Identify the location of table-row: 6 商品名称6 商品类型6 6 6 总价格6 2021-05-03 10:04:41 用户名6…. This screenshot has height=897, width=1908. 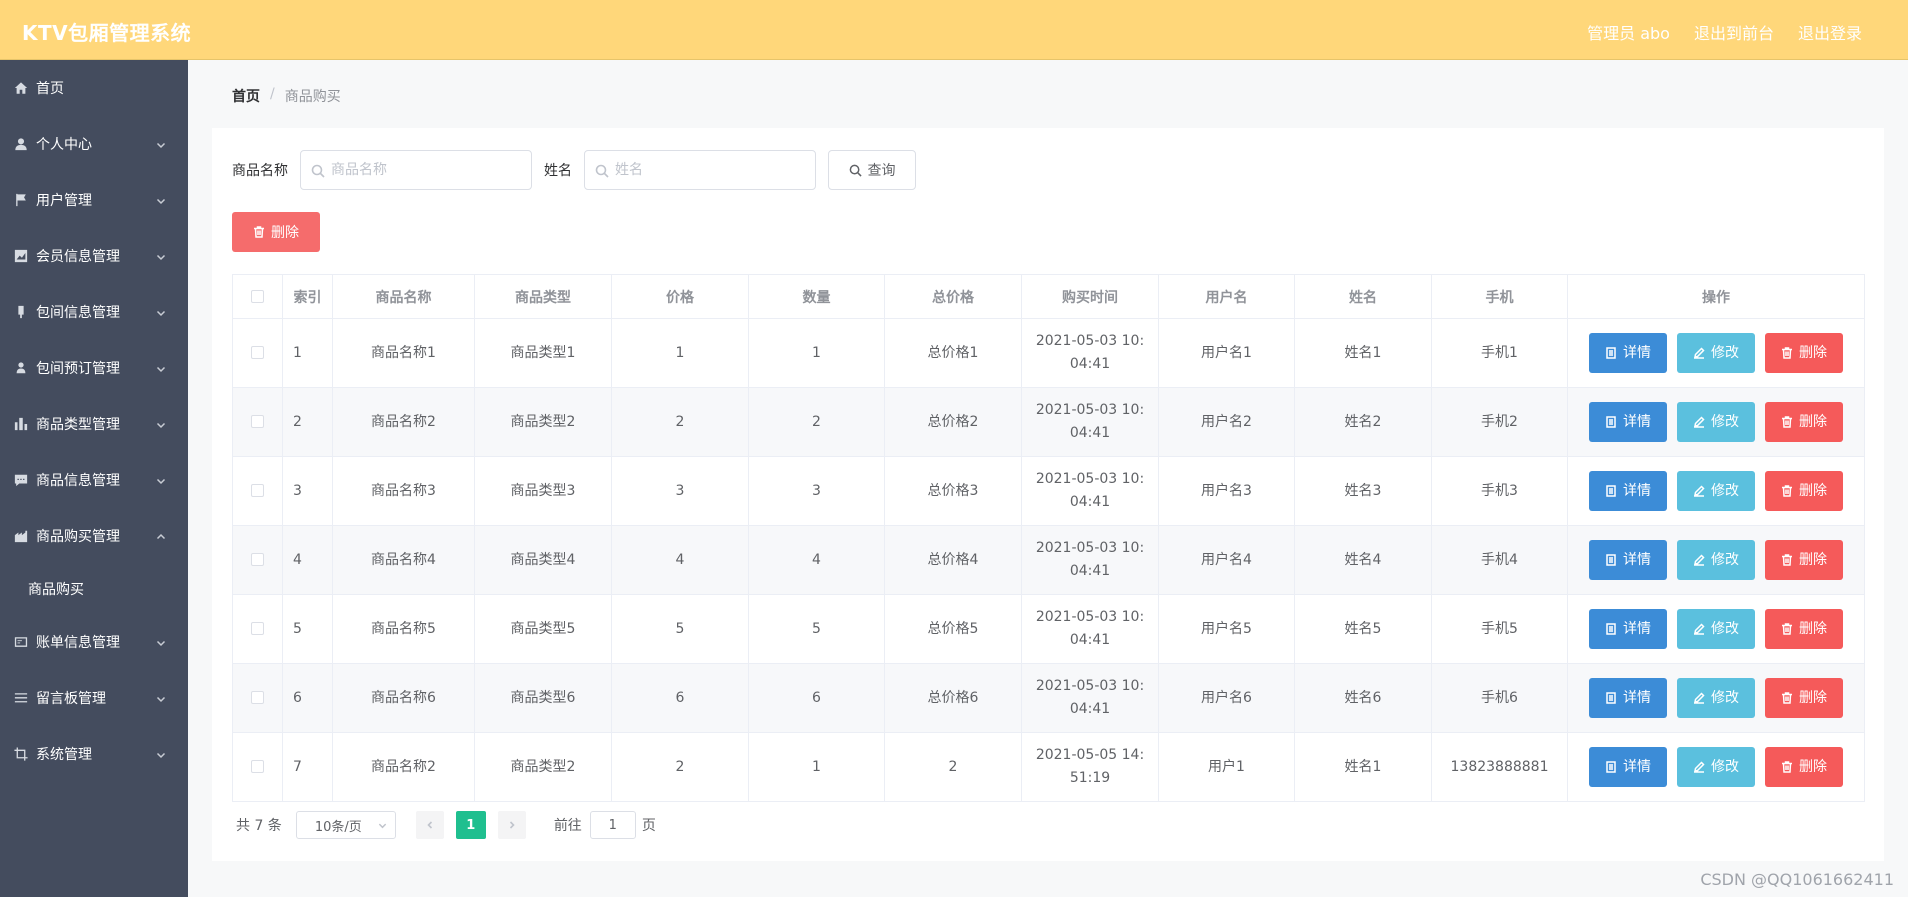
(1048, 698).